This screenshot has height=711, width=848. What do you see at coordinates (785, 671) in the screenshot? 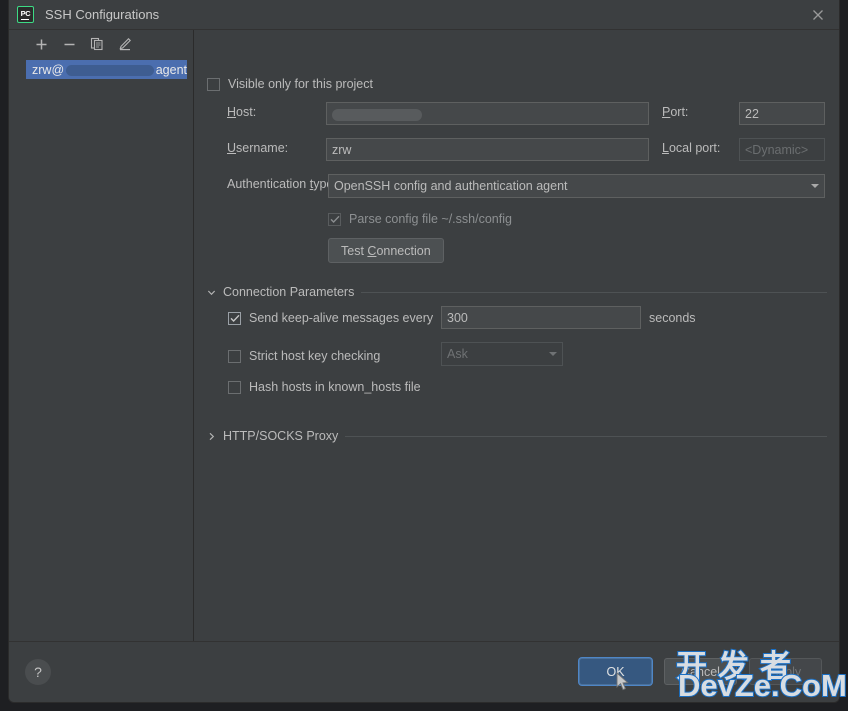
I see `apply-button: Apply` at bounding box center [785, 671].